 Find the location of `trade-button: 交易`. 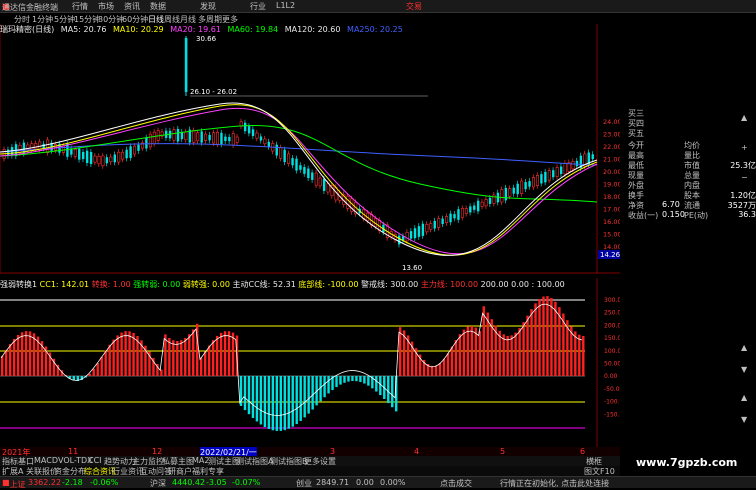

trade-button: 交易 is located at coordinates (414, 6).